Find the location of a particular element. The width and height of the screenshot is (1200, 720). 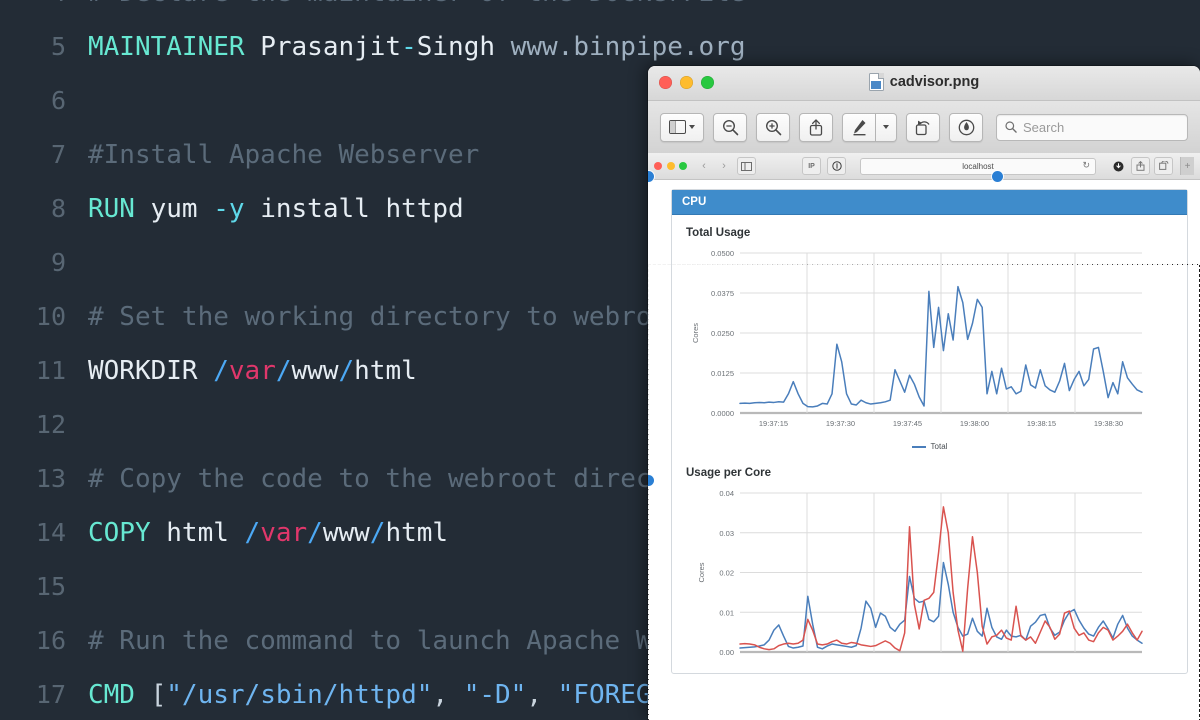

window-titlebar: cadvisor.png is located at coordinates (924, 83).